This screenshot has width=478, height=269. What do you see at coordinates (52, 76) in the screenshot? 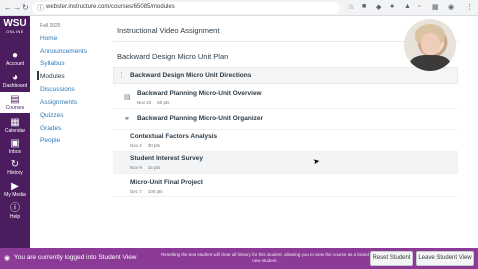
I see `course-nav-modules: Modules` at bounding box center [52, 76].